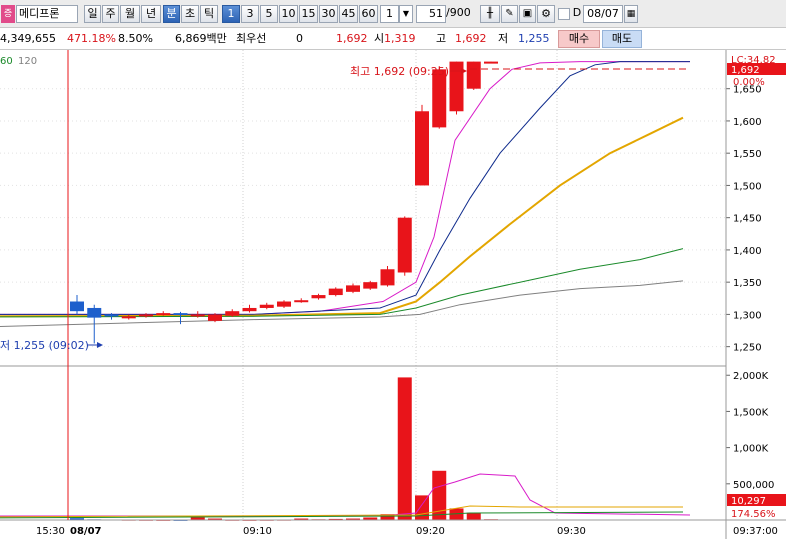 The width and height of the screenshot is (786, 539). Describe the element at coordinates (745, 70) in the screenshot. I see `current-price-marker-text: 1,692` at that location.